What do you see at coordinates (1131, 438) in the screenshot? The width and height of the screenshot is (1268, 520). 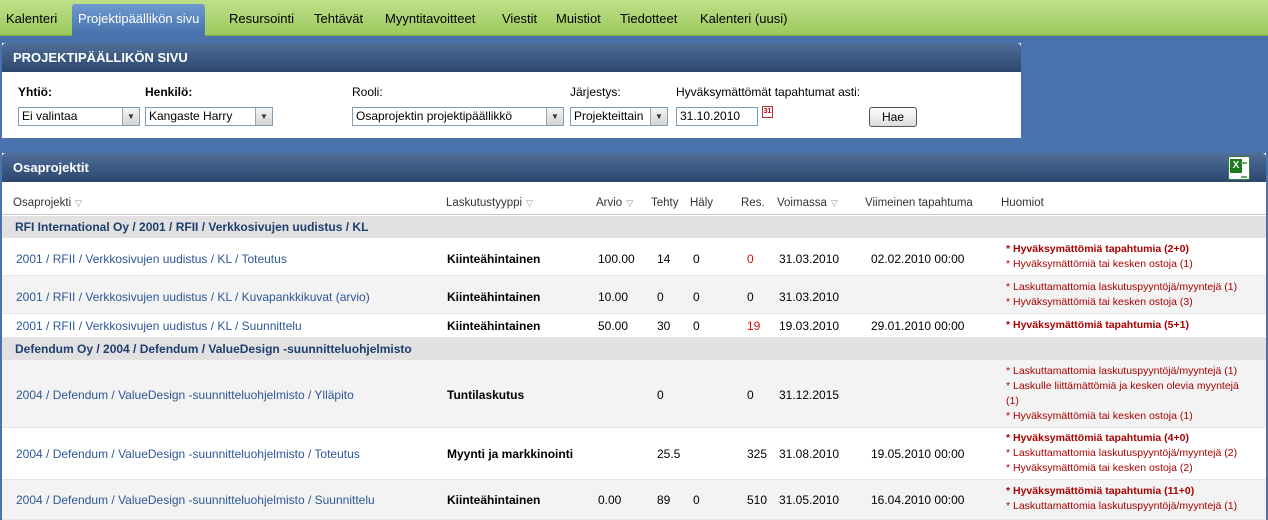 I see `note-item: * Hyväksymättömiä tapahtumia (4+0)` at bounding box center [1131, 438].